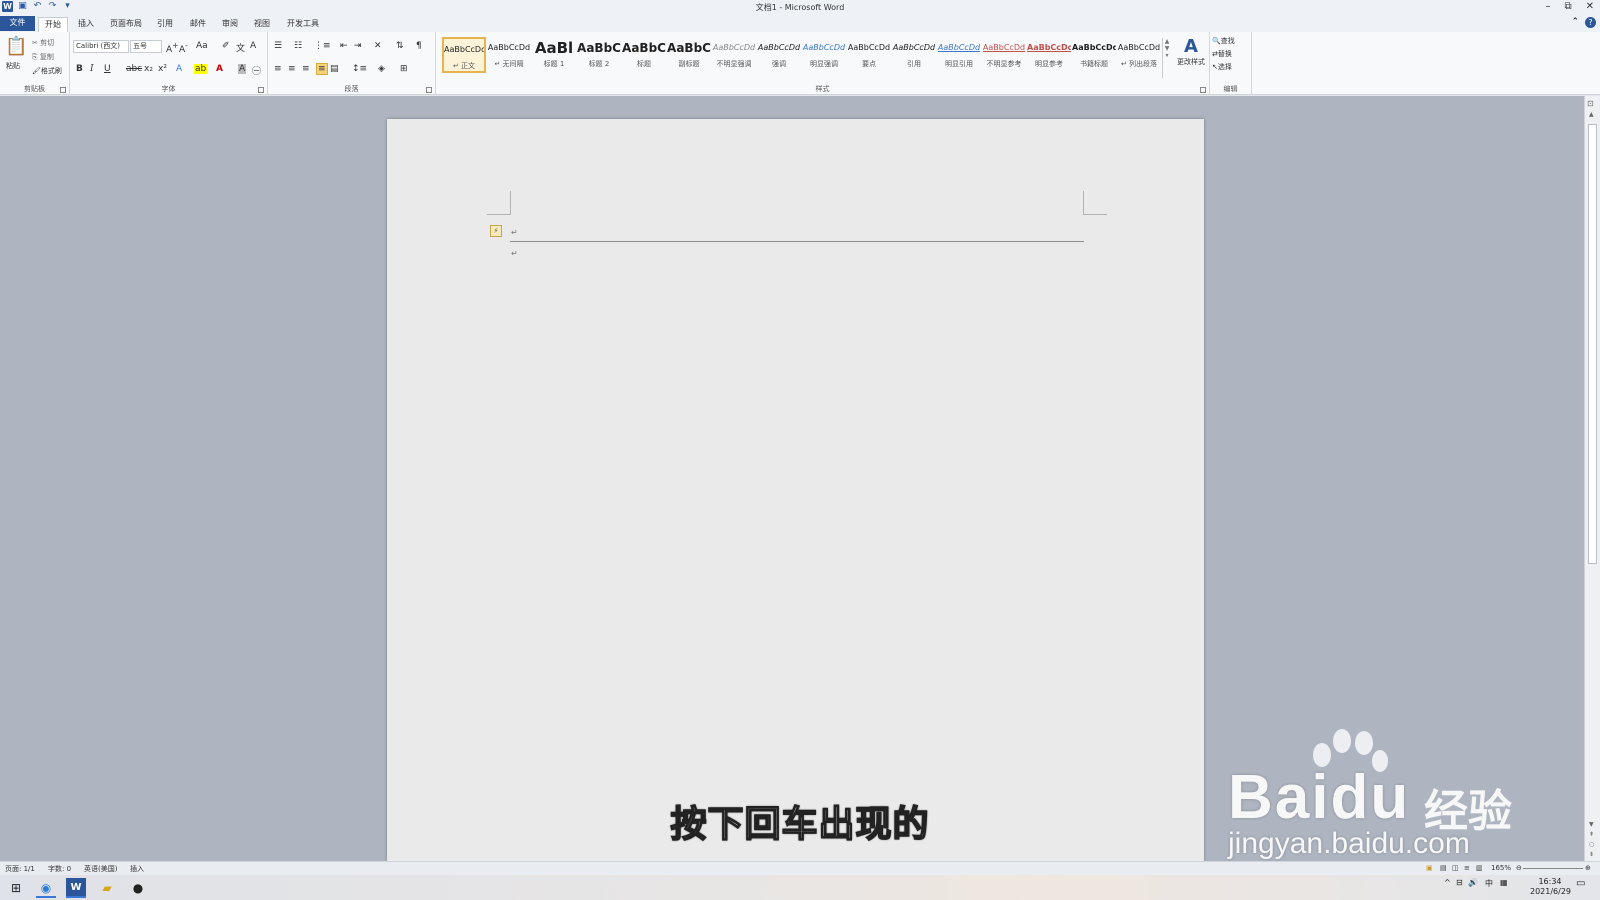 The image size is (1600, 900). What do you see at coordinates (1167, 48) in the screenshot?
I see `chevron-down-icon: ▼` at bounding box center [1167, 48].